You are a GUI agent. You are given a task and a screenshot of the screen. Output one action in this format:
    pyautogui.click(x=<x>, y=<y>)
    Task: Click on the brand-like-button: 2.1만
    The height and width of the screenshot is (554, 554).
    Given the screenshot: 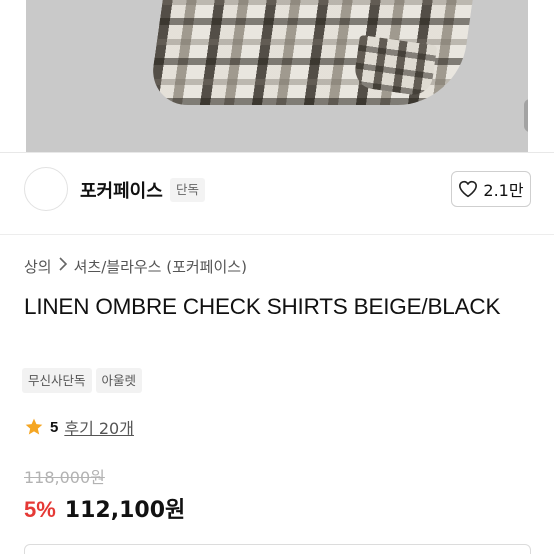 What is the action you would take?
    pyautogui.click(x=491, y=189)
    